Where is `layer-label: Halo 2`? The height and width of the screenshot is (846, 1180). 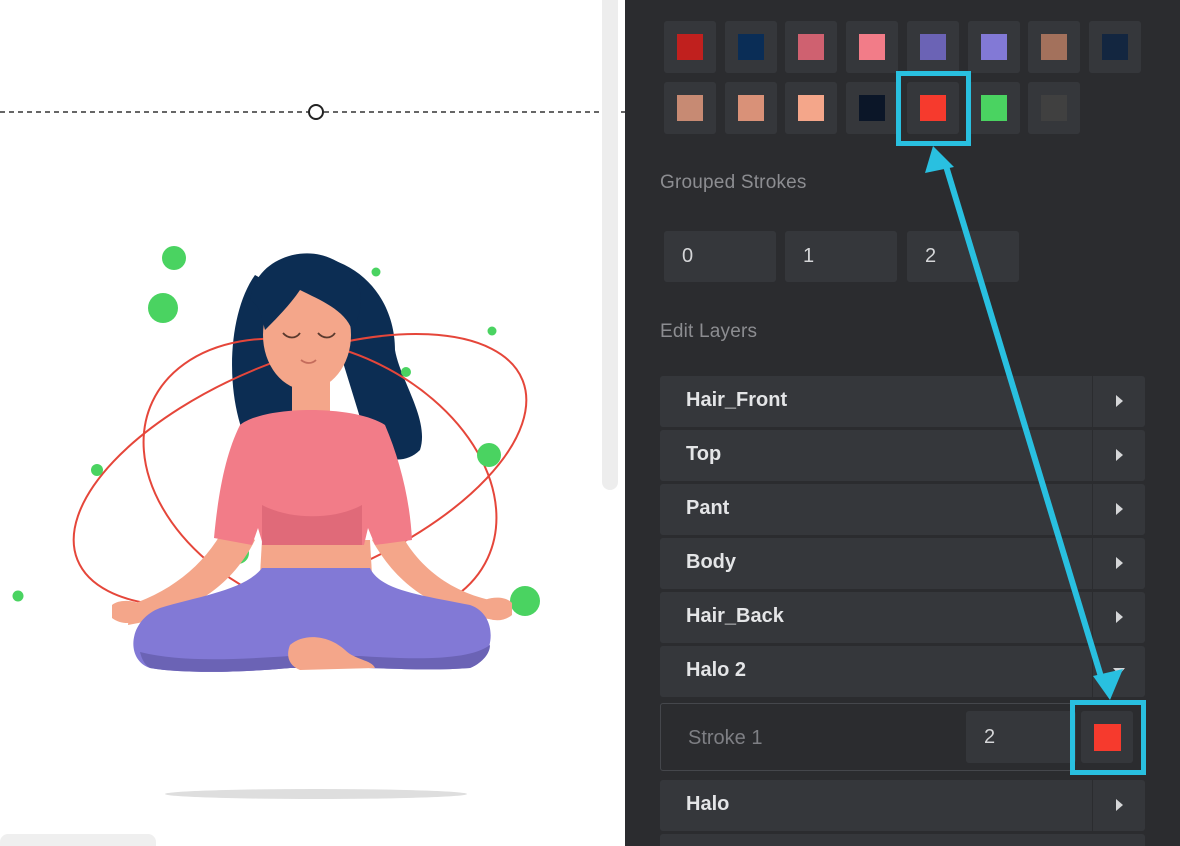
layer-label: Halo 2 is located at coordinates (716, 670).